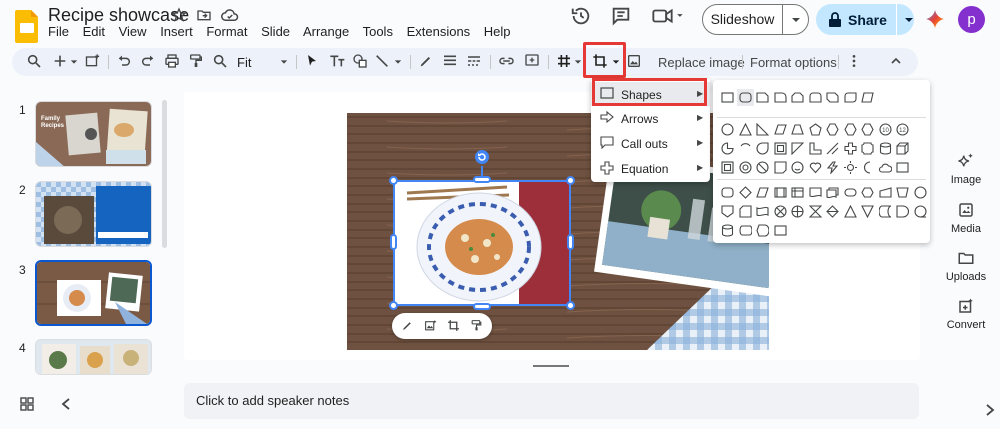 This screenshot has height=429, width=1000. Describe the element at coordinates (35, 62) in the screenshot. I see `search-menus-icon` at that location.